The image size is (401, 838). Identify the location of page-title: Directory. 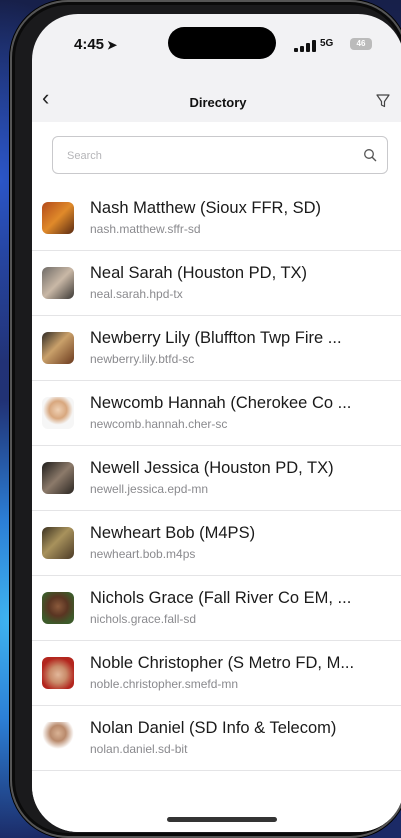
(218, 102).